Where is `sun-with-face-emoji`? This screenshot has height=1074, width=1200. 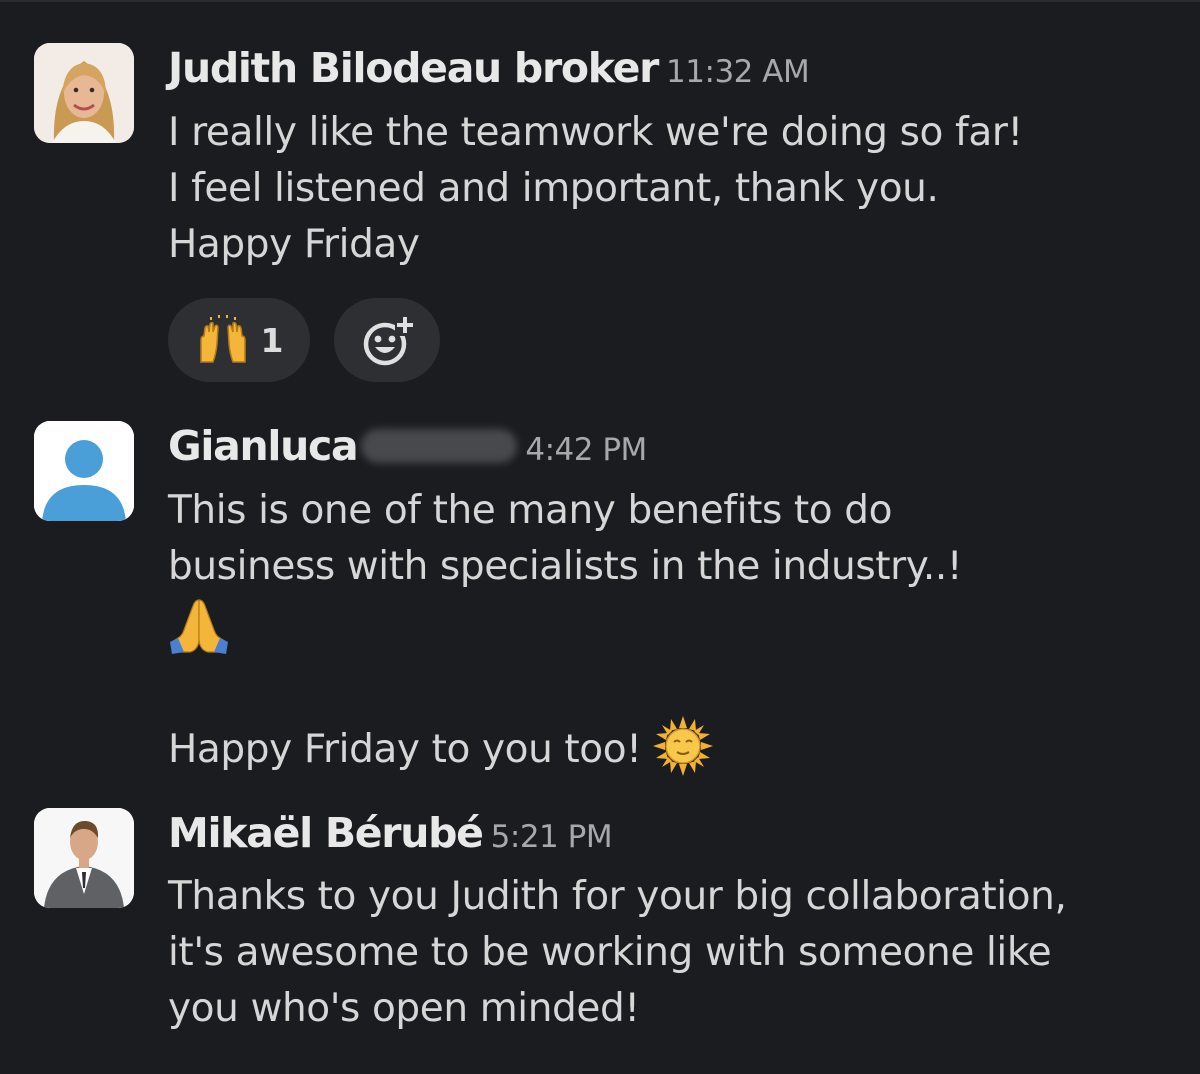
sun-with-face-emoji is located at coordinates (683, 751).